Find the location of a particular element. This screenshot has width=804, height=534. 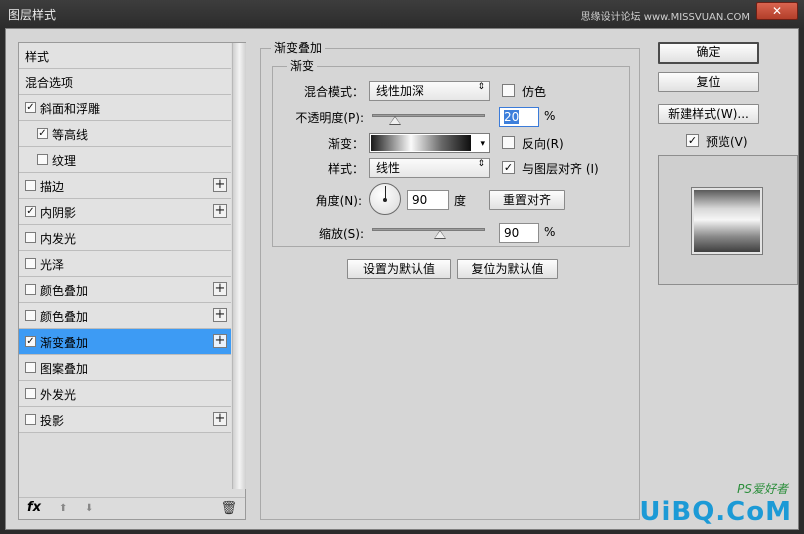

angle-dial-center is located at coordinates (385, 200).